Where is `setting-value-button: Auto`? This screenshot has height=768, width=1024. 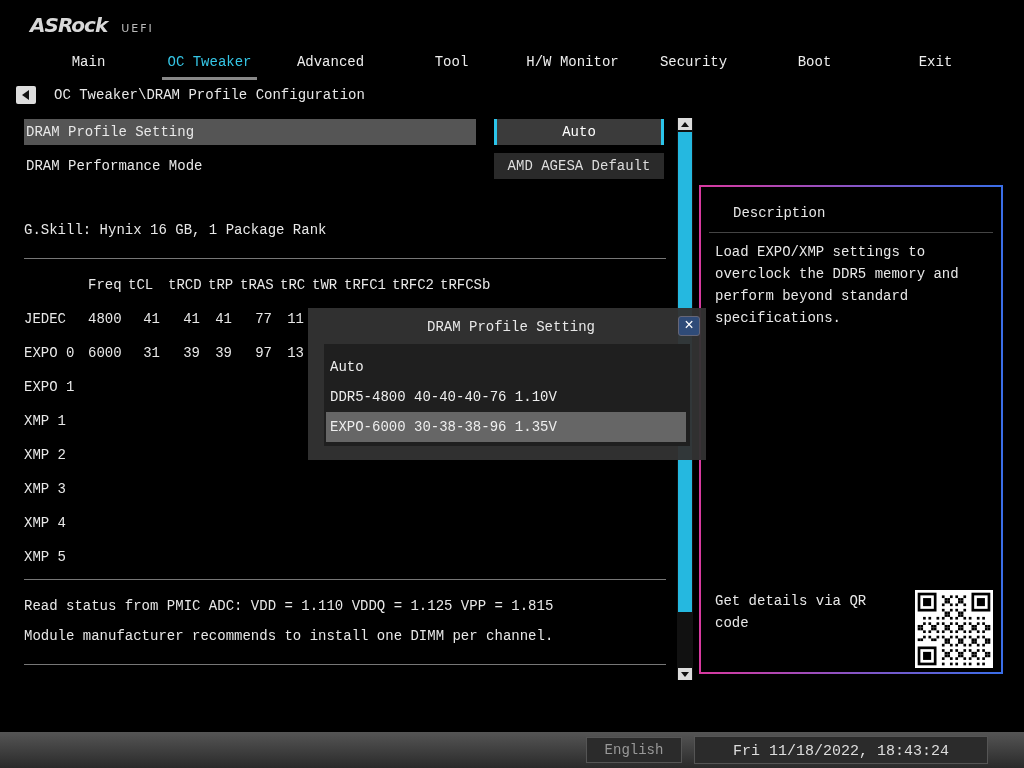 setting-value-button: Auto is located at coordinates (579, 132).